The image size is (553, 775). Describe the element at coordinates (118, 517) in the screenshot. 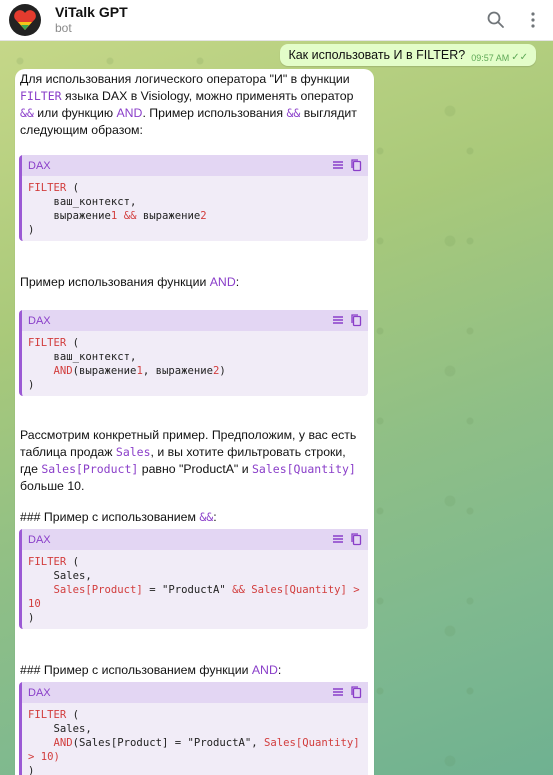

I see `heading-amp-example: ### Пример с использованием &&:` at that location.